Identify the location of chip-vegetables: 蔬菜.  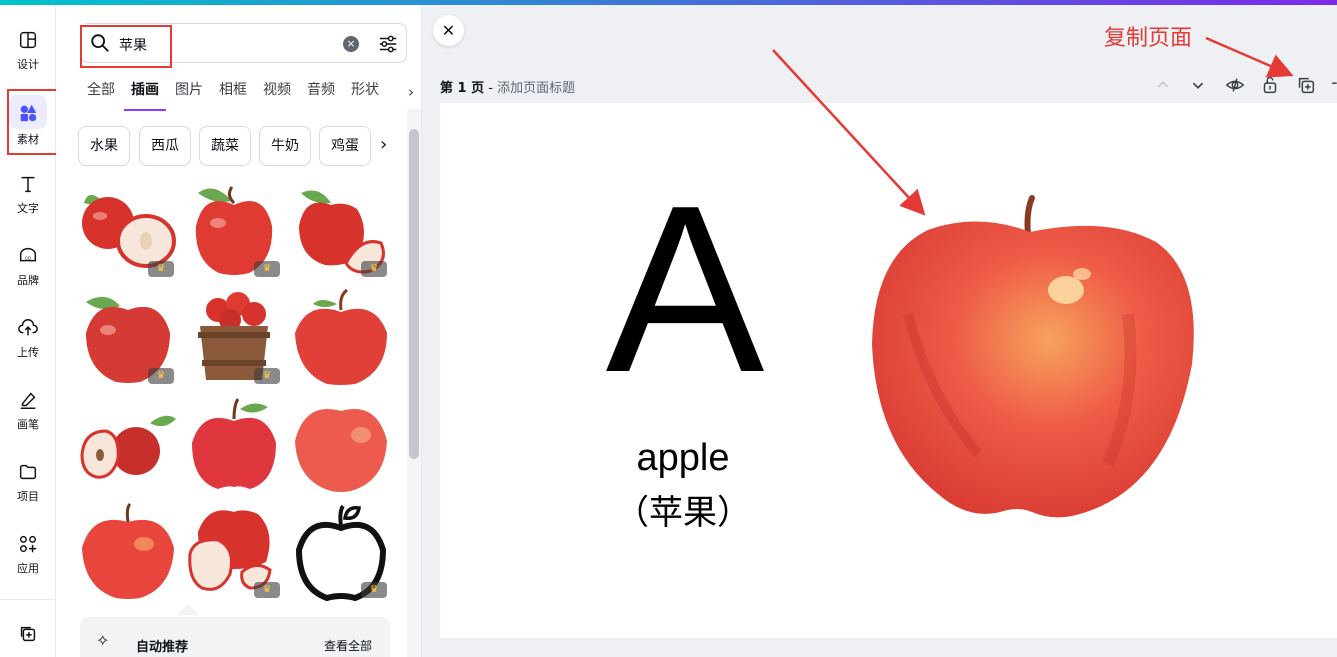
(225, 146).